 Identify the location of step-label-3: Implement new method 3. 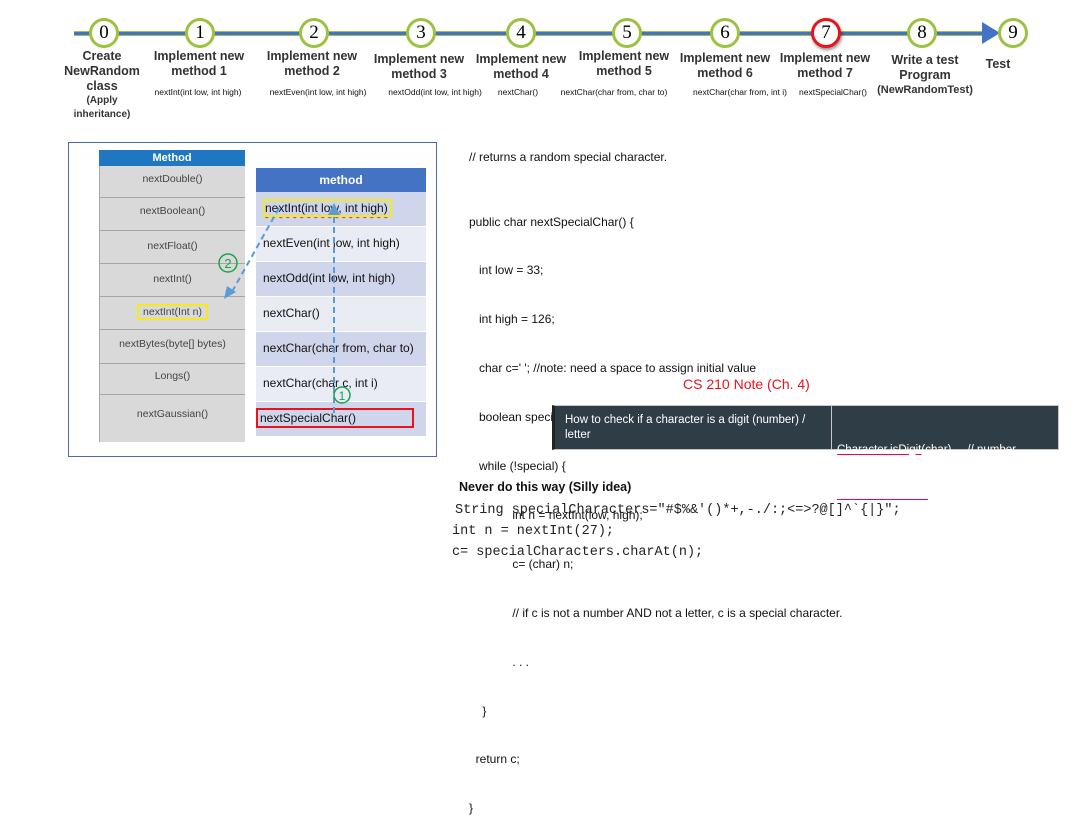
(419, 66).